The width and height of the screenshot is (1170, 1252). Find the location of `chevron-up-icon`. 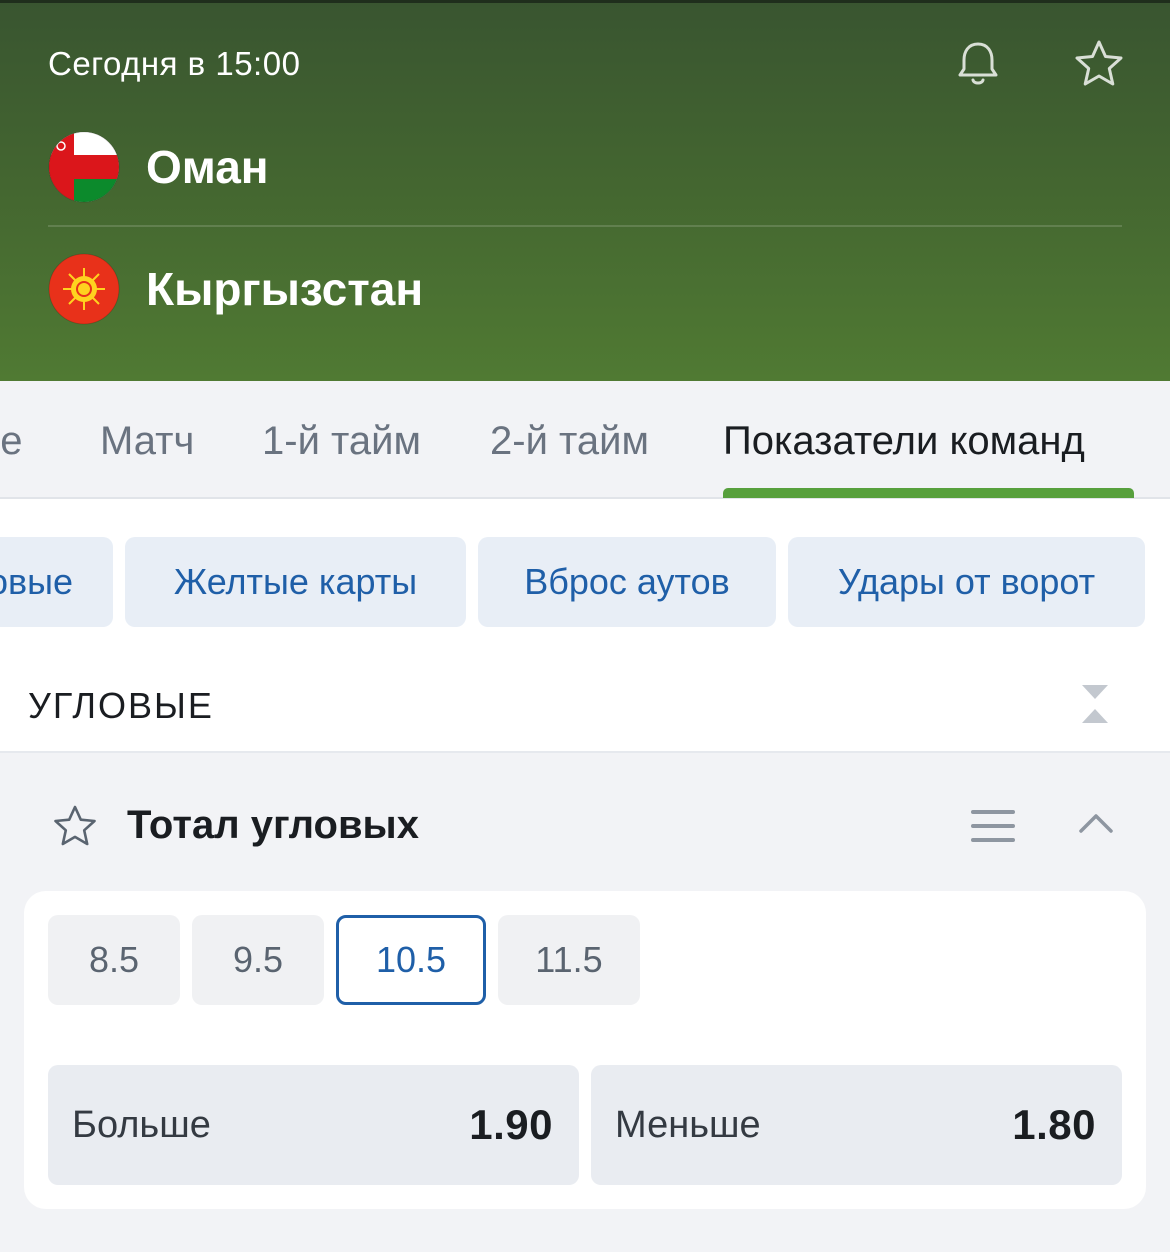

chevron-up-icon is located at coordinates (1096, 823).